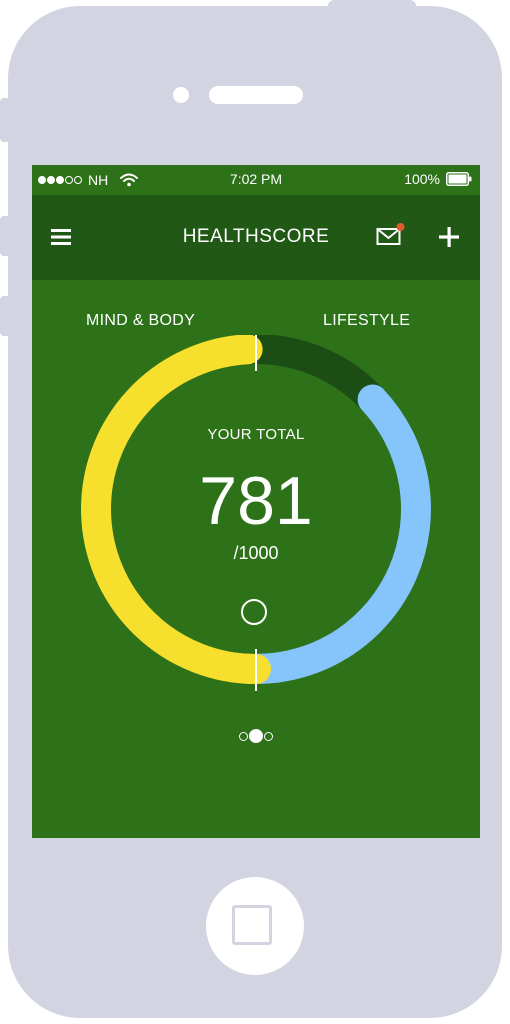 The height and width of the screenshot is (1024, 510). I want to click on front-camera, so click(181, 95).